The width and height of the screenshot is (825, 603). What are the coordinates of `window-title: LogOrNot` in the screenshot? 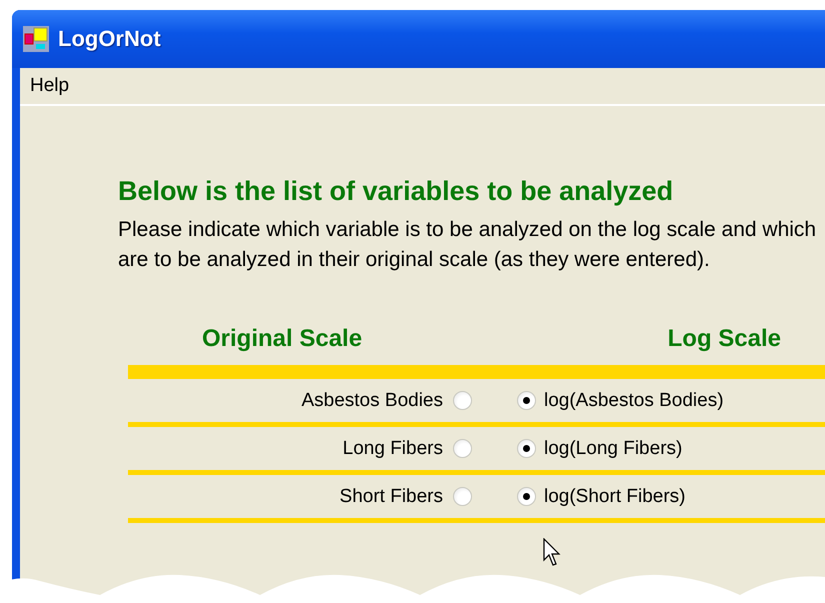 It's located at (109, 39).